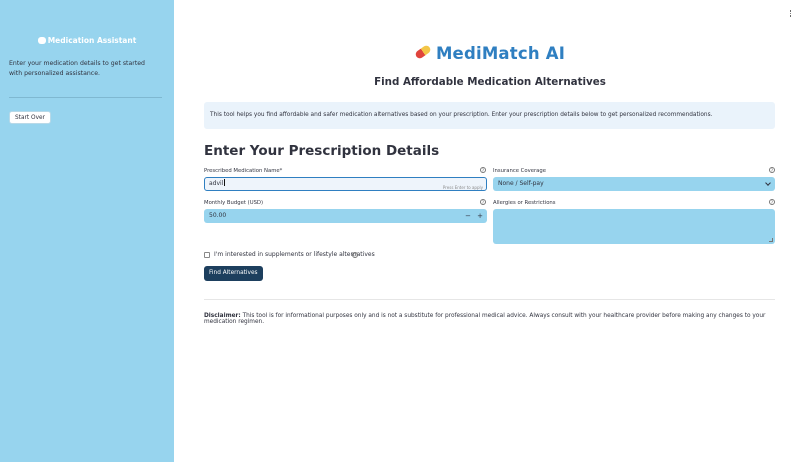 The height and width of the screenshot is (462, 806). I want to click on budget-label: Monthly Budget (USD), so click(234, 203).